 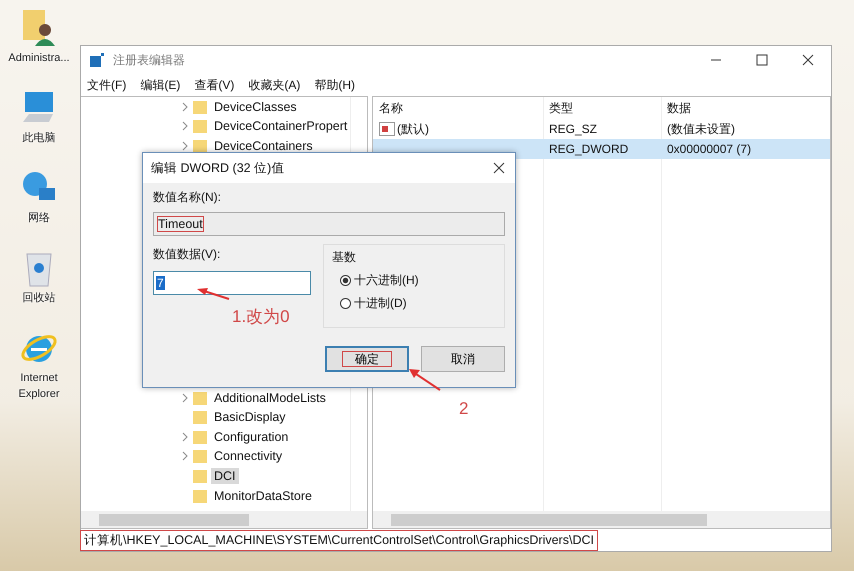 I want to click on tree-item: MonitorDataStore, so click(x=263, y=496).